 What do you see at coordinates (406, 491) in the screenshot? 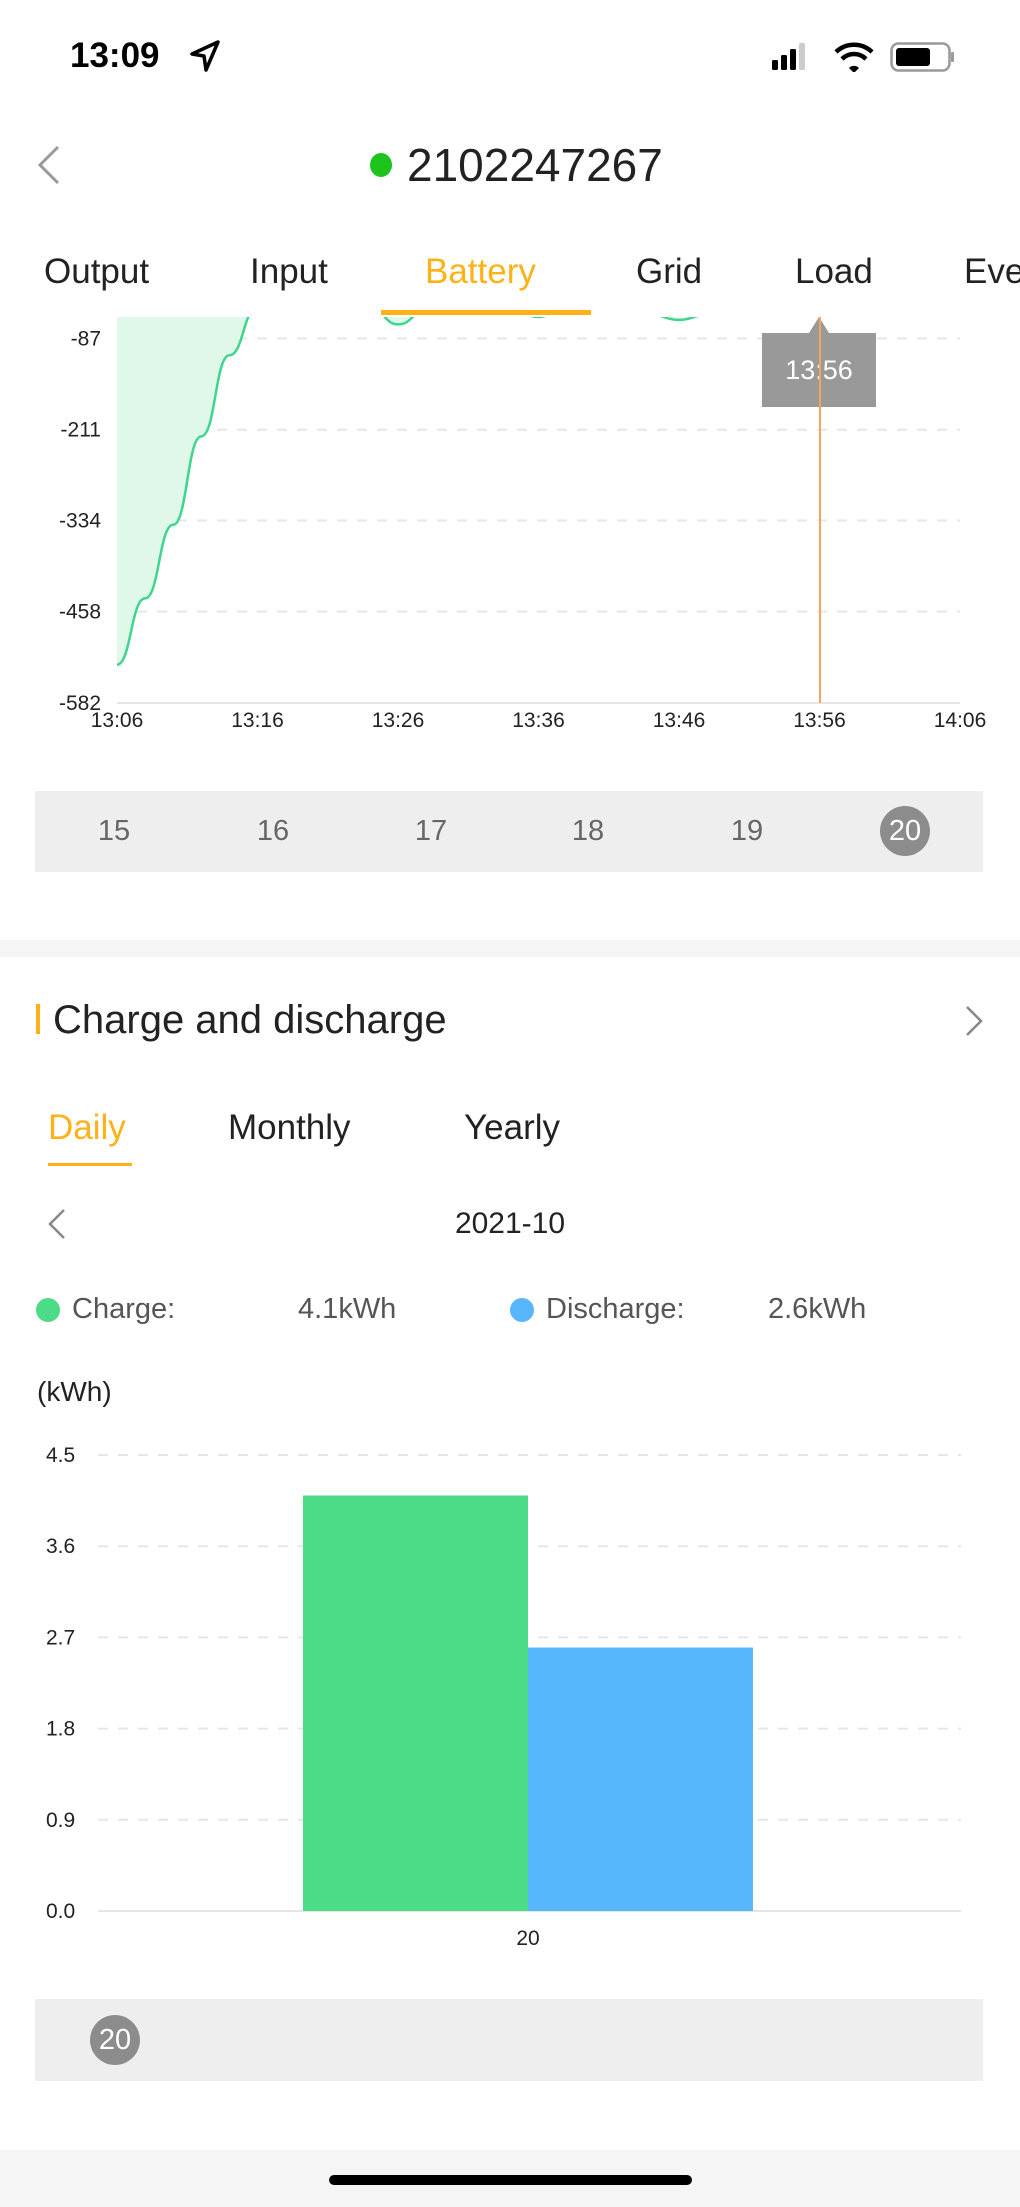
I see `area-fill` at bounding box center [406, 491].